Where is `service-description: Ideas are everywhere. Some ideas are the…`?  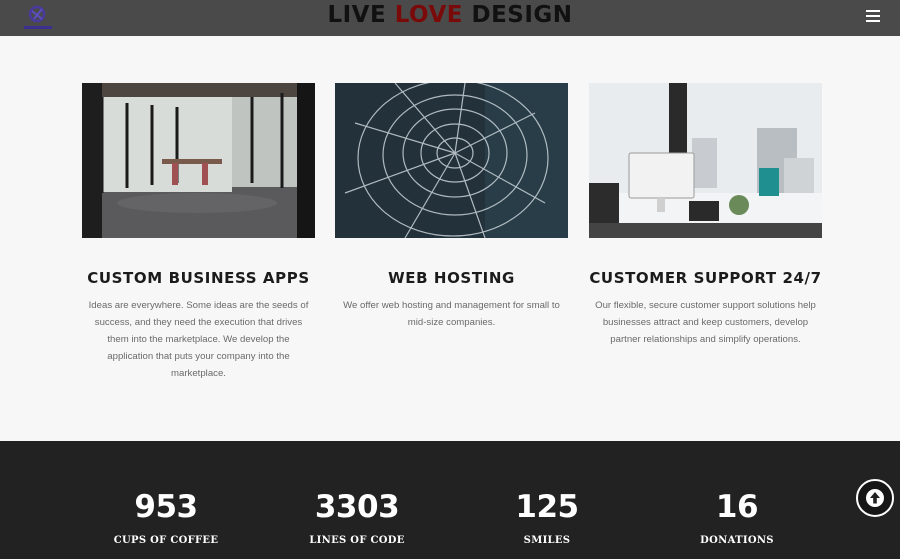 service-description: Ideas are everywhere. Some ideas are the… is located at coordinates (198, 339).